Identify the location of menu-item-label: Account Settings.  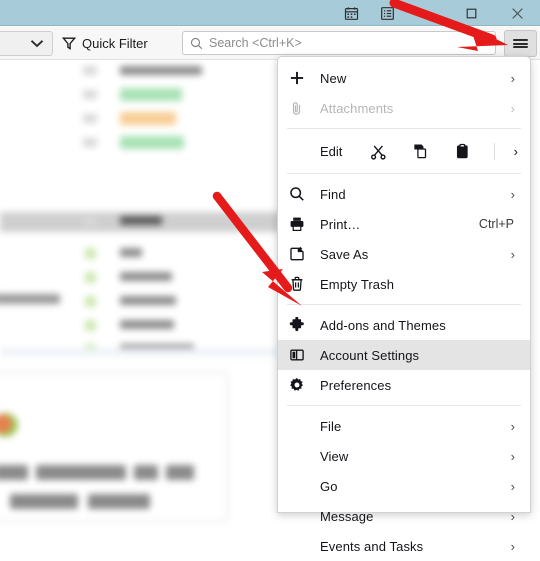
(370, 355).